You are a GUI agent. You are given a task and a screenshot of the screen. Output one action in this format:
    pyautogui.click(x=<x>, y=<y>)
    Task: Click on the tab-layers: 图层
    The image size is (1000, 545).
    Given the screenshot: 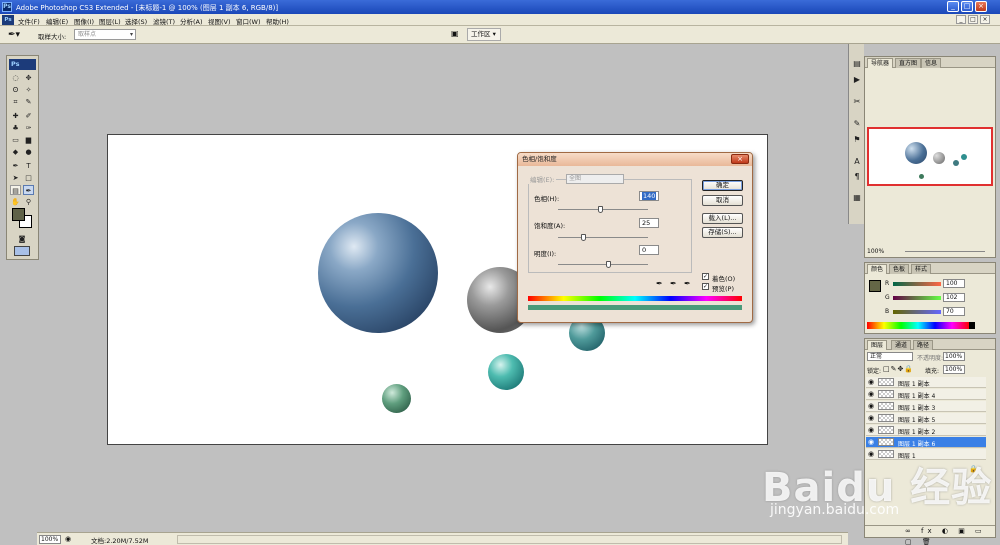 What is the action you would take?
    pyautogui.click(x=877, y=345)
    